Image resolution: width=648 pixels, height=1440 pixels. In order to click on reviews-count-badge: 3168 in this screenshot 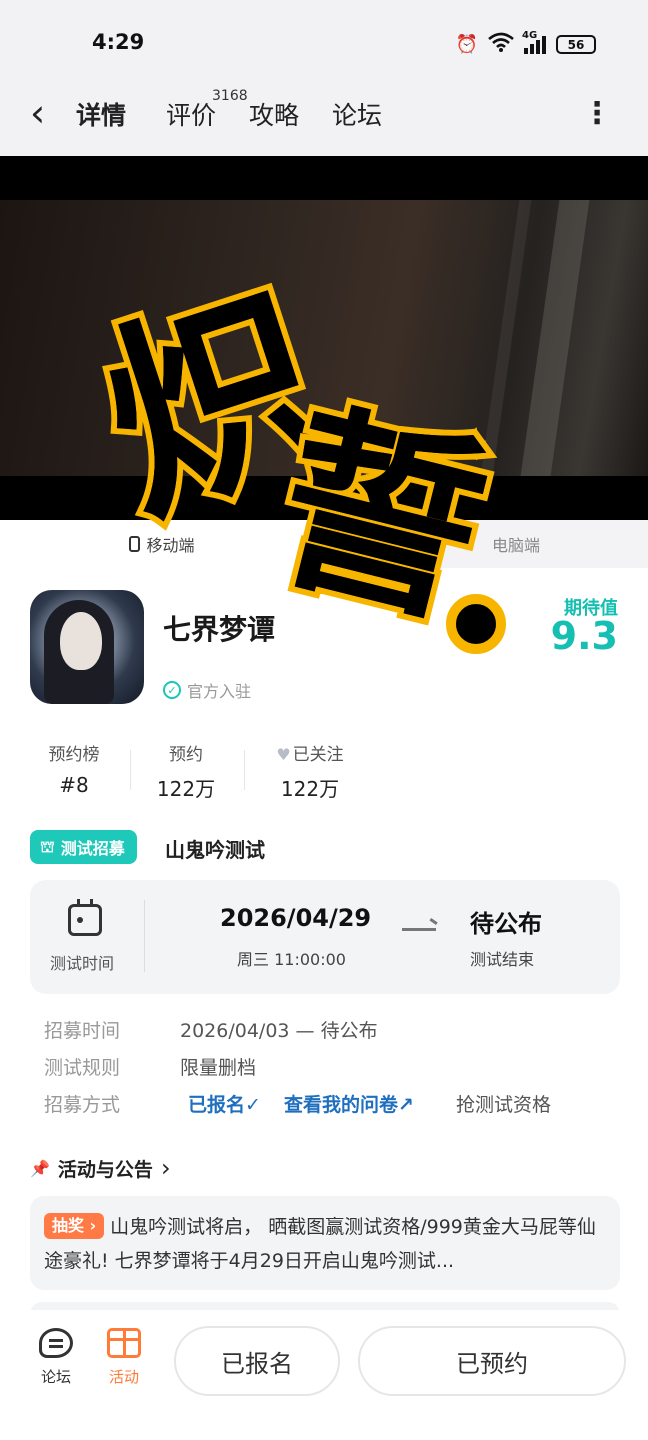, I will do `click(230, 96)`.